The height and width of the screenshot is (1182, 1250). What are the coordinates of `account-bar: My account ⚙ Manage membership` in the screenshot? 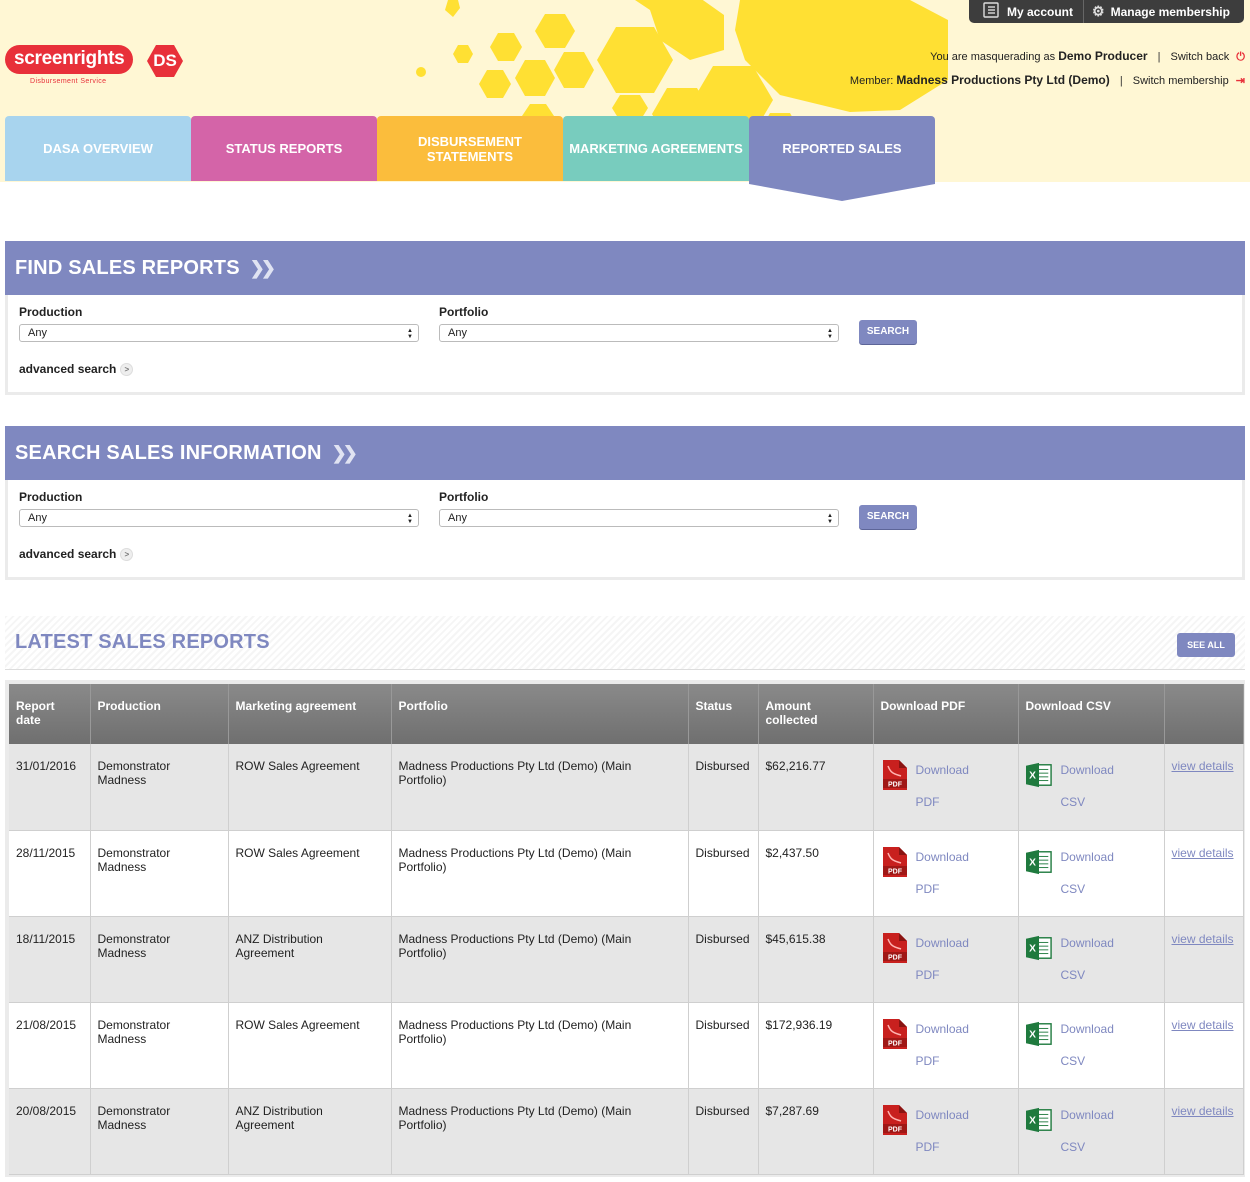 It's located at (1106, 11).